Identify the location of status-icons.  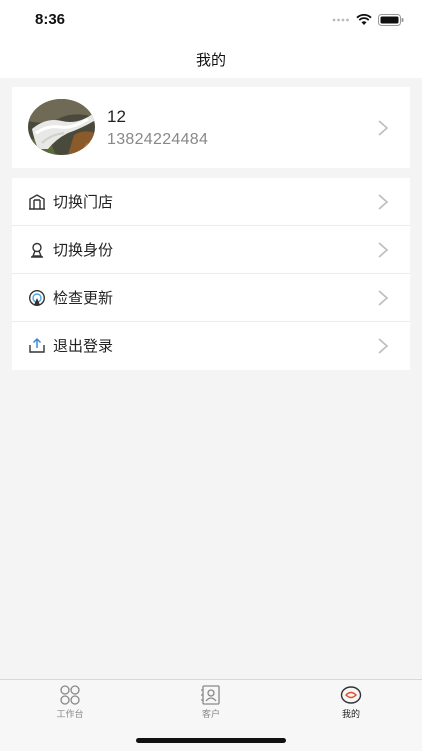
(368, 20).